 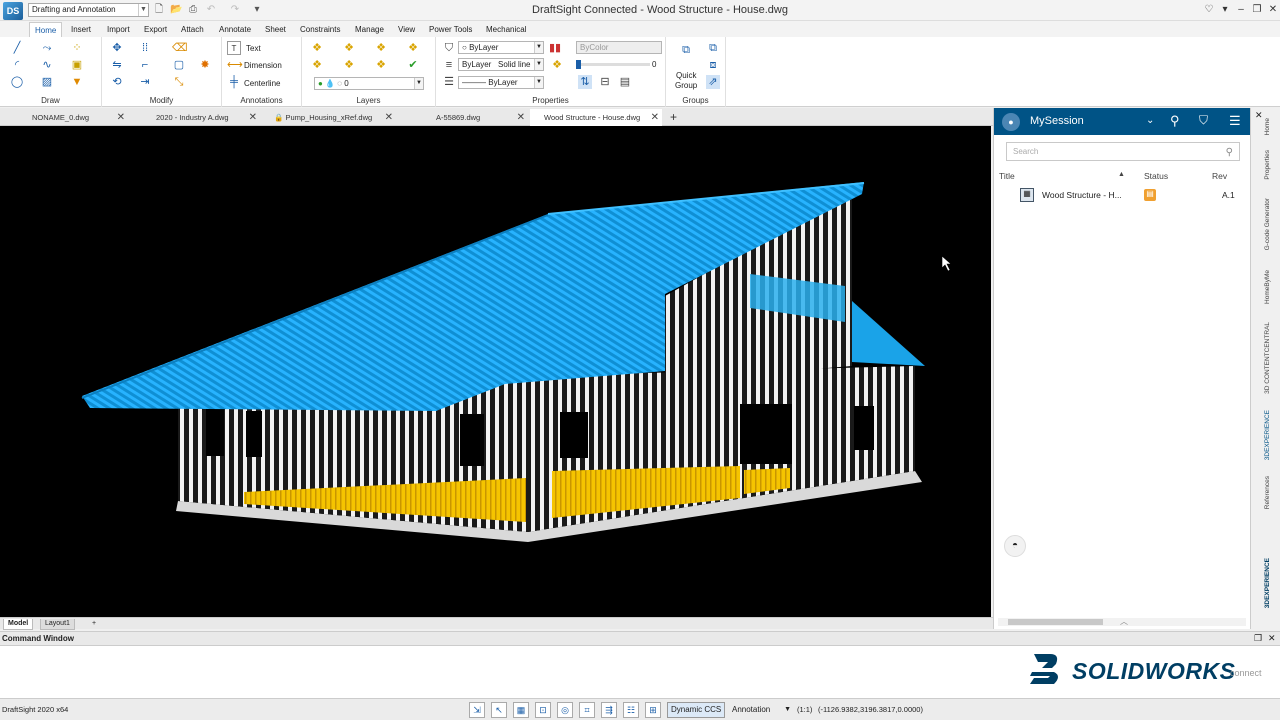 What do you see at coordinates (333, 117) in the screenshot?
I see `doc-tab: 🔒 Pump_Housing_xRef.dwg ✕` at bounding box center [333, 117].